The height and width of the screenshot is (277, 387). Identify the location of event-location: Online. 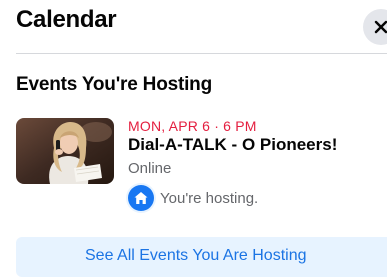
(150, 168).